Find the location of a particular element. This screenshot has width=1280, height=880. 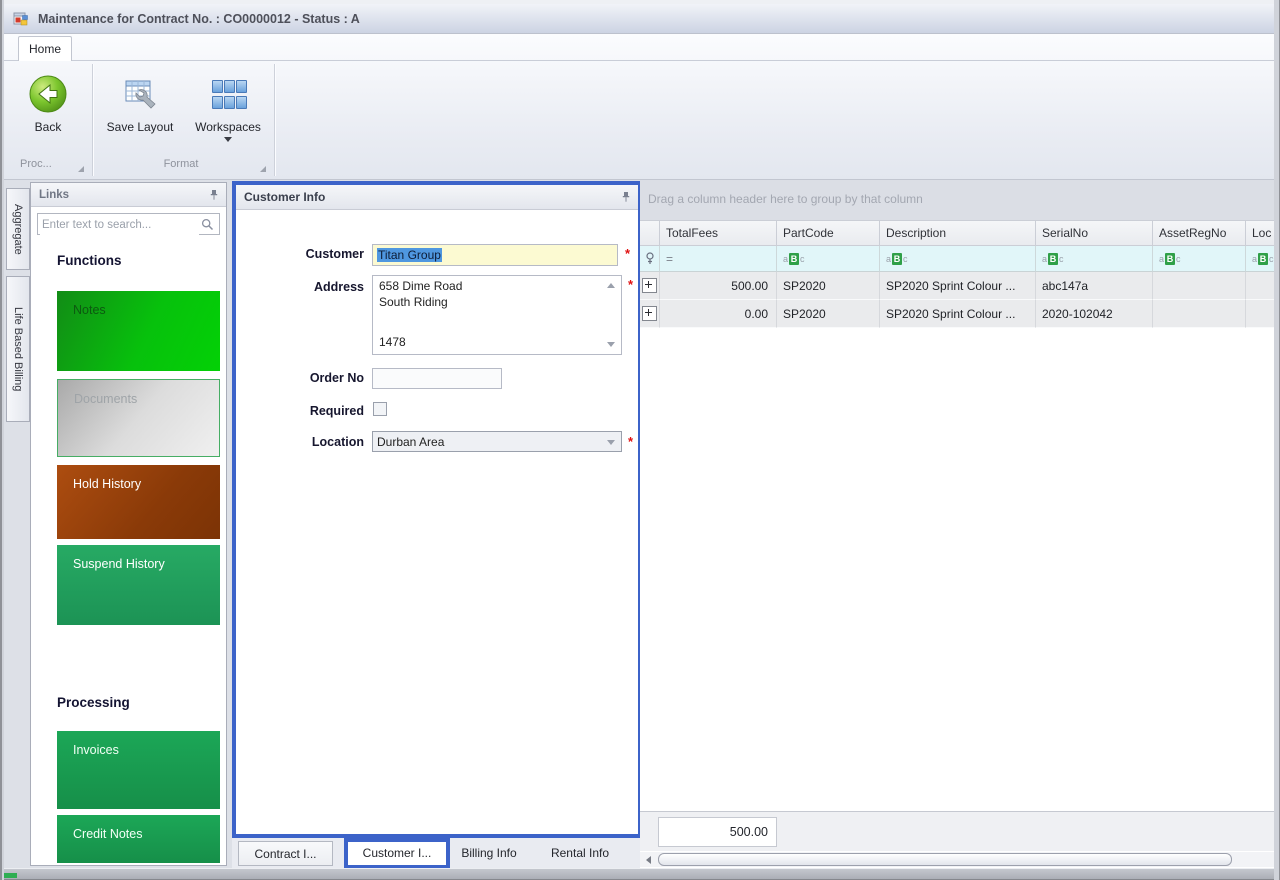

grid-summary-footer: 500.00 is located at coordinates (957, 831).